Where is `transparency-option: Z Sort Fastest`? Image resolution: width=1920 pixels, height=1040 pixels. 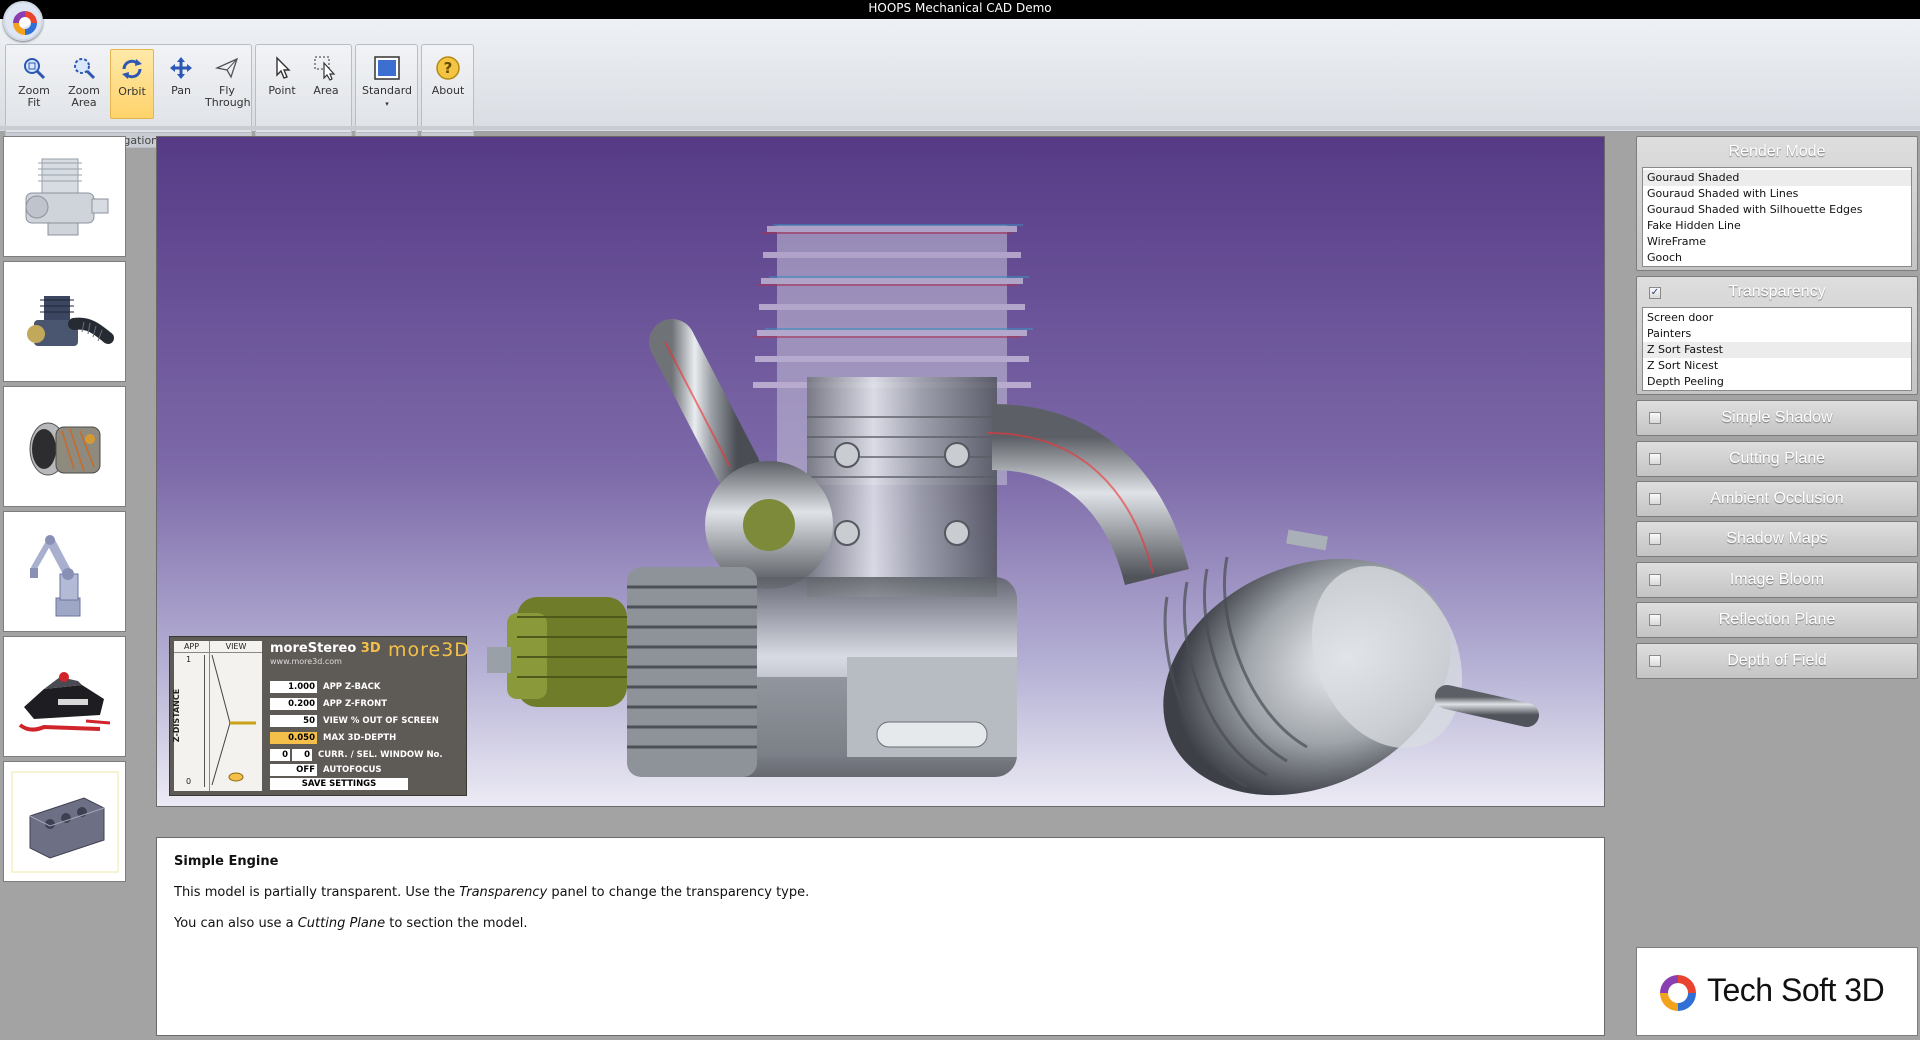
transparency-option: Z Sort Fastest is located at coordinates (1777, 350).